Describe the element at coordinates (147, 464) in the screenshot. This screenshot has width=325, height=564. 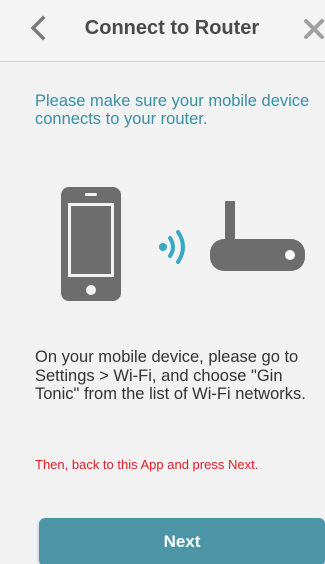
I see `note-text: Then, back to this App and press Next.` at that location.